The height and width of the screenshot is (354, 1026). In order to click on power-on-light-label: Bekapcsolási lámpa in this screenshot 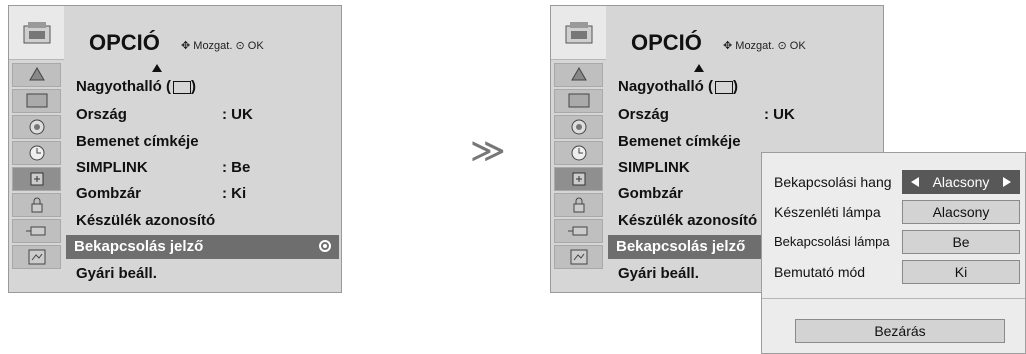, I will do `click(832, 241)`.